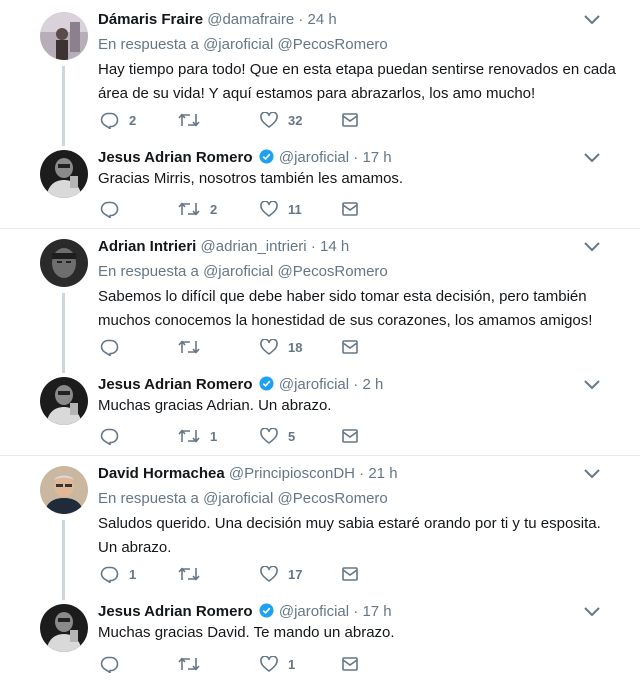 The height and width of the screenshot is (681, 640). I want to click on like-button: 18, so click(281, 347).